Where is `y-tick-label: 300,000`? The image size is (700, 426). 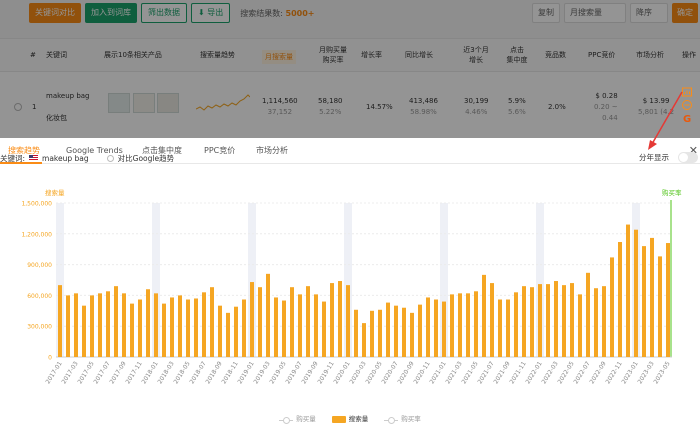 y-tick-label: 300,000 is located at coordinates (39, 327).